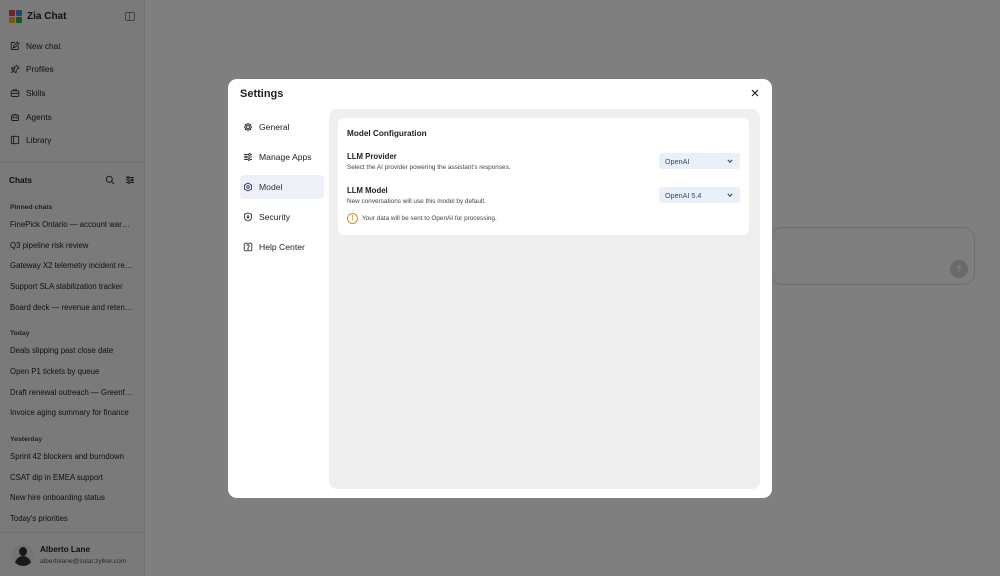 The image size is (1000, 576). Describe the element at coordinates (352, 218) in the screenshot. I see `warning-icon: !` at that location.